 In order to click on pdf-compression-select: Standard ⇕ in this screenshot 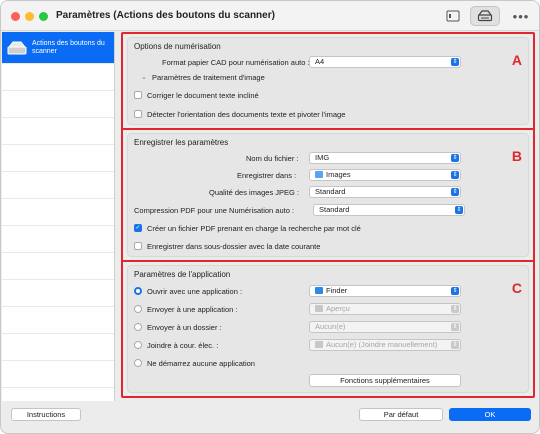, I will do `click(389, 210)`.